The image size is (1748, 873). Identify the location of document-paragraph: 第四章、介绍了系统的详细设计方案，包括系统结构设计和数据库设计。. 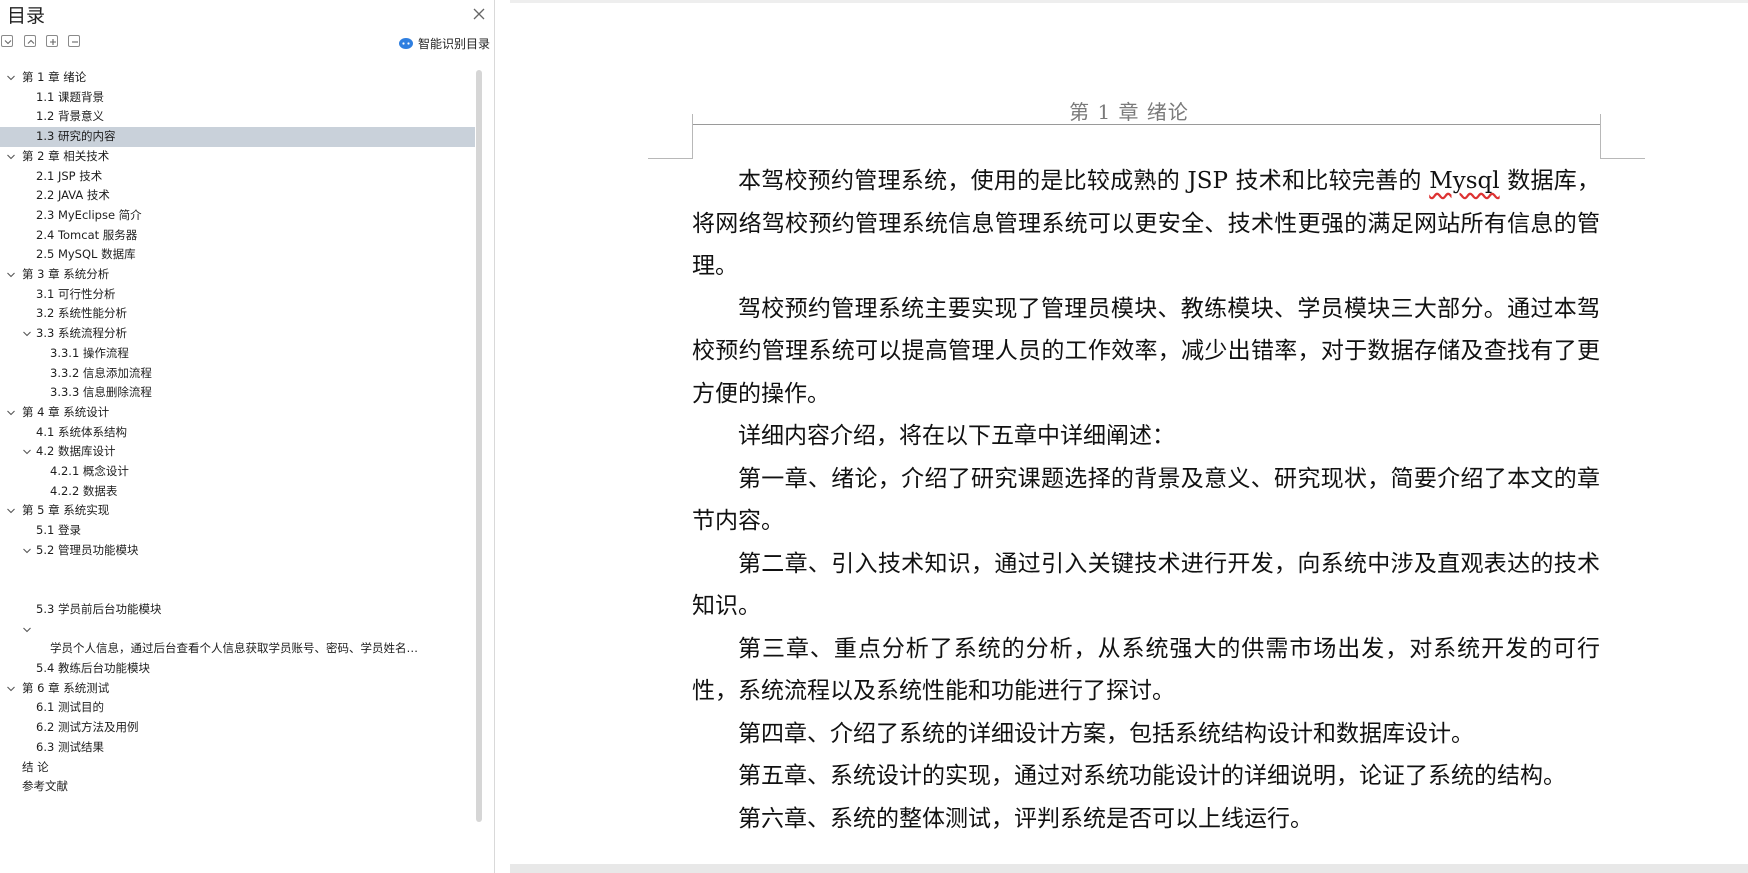
(1106, 733).